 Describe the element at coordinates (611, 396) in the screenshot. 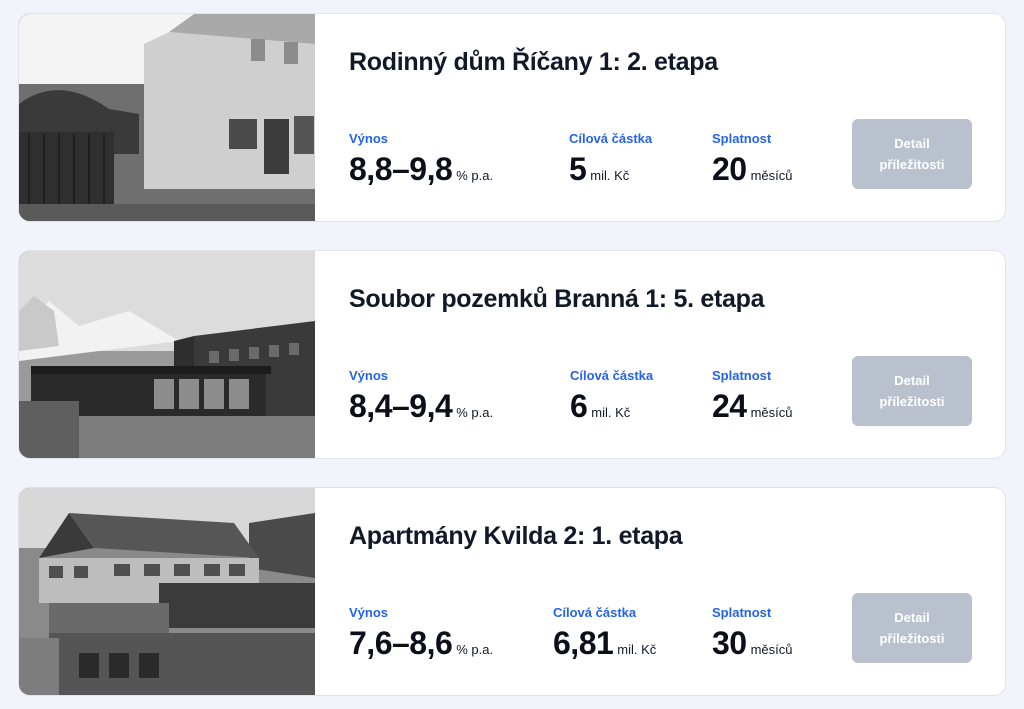

I see `target-amount-stat: Cílová částka 6 mil. Kč` at that location.